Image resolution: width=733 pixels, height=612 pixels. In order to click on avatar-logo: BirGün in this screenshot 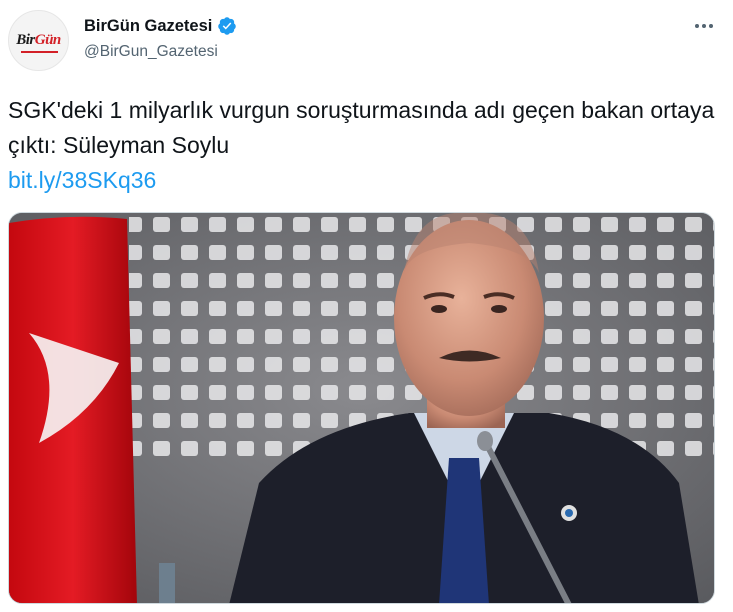, I will do `click(38, 40)`.